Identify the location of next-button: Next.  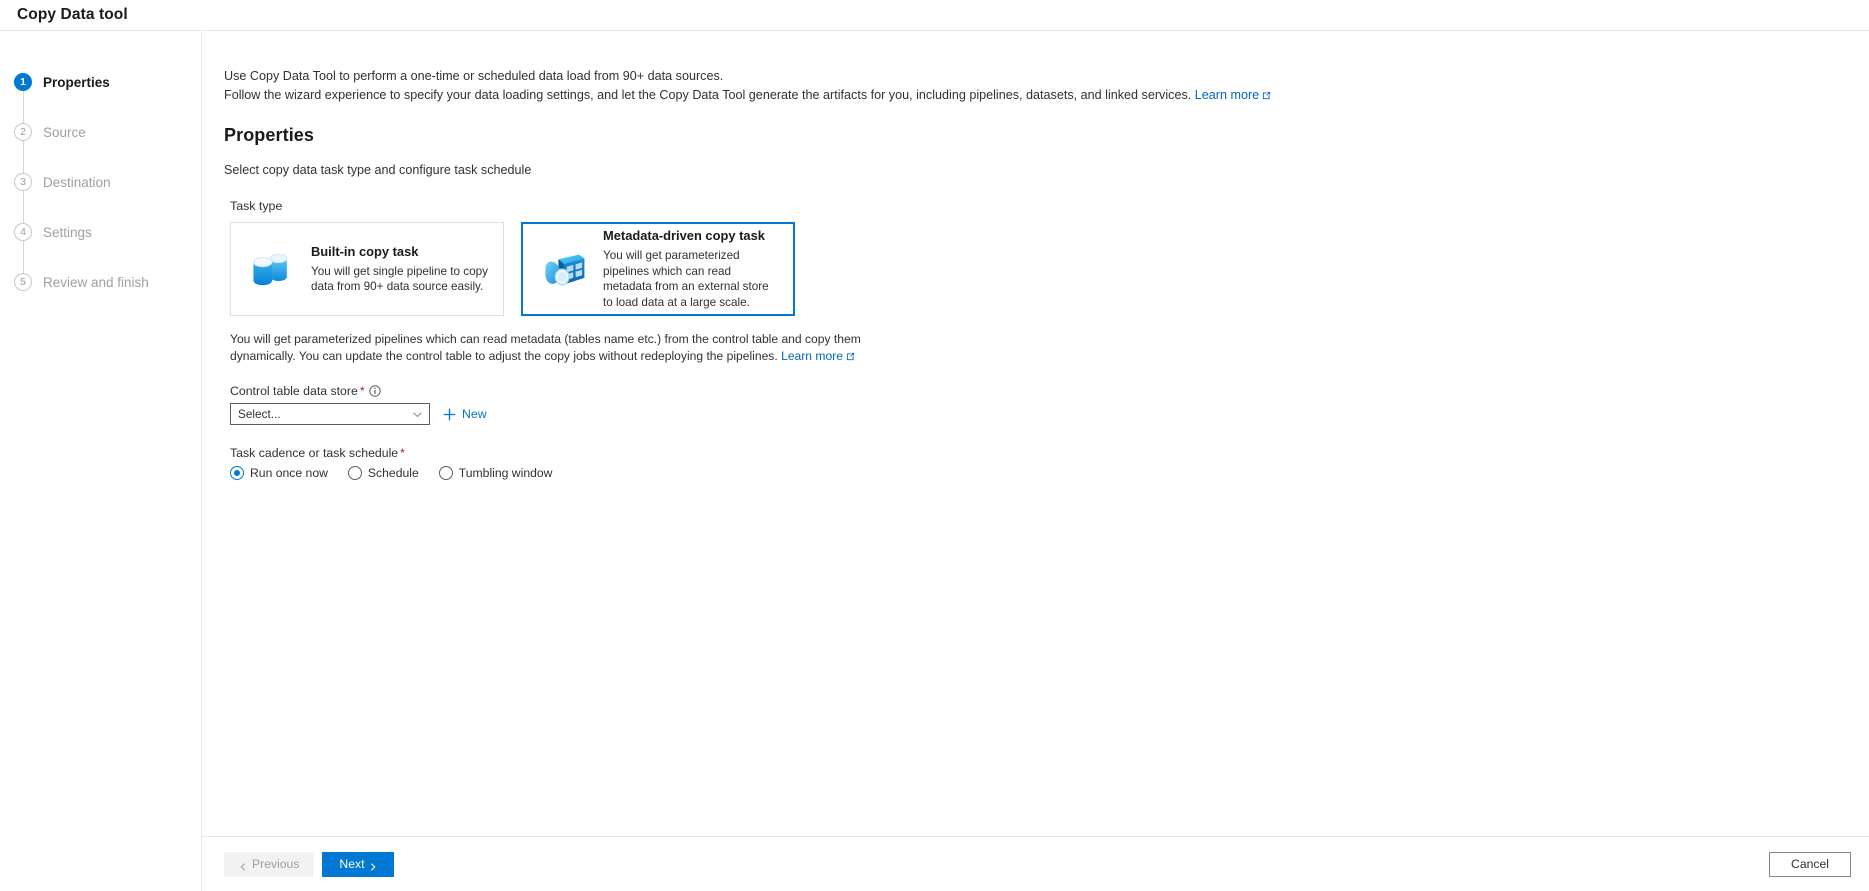
(358, 864).